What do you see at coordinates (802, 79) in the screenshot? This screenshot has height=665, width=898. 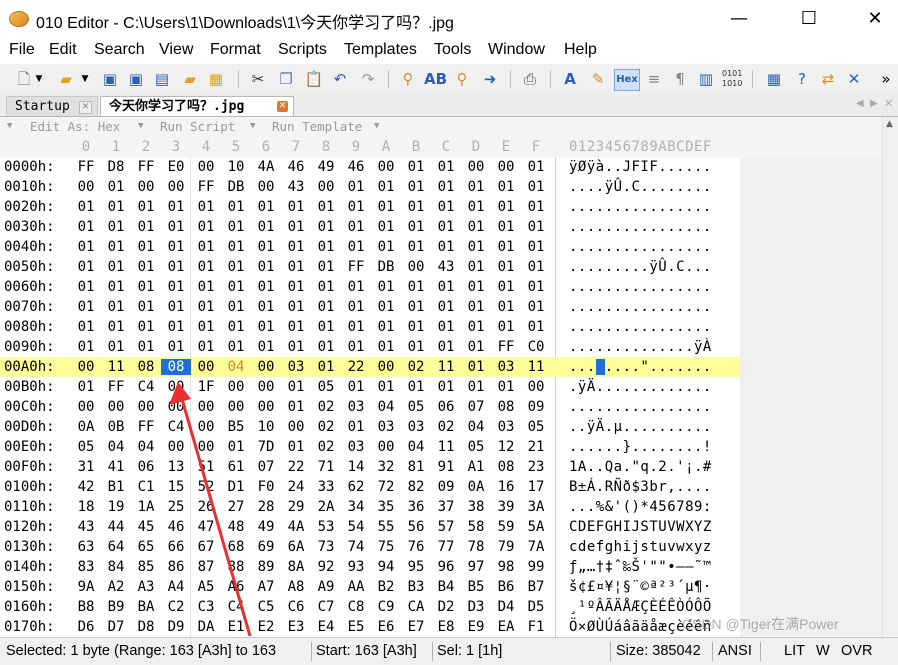 I see `inspector-icon: ?` at bounding box center [802, 79].